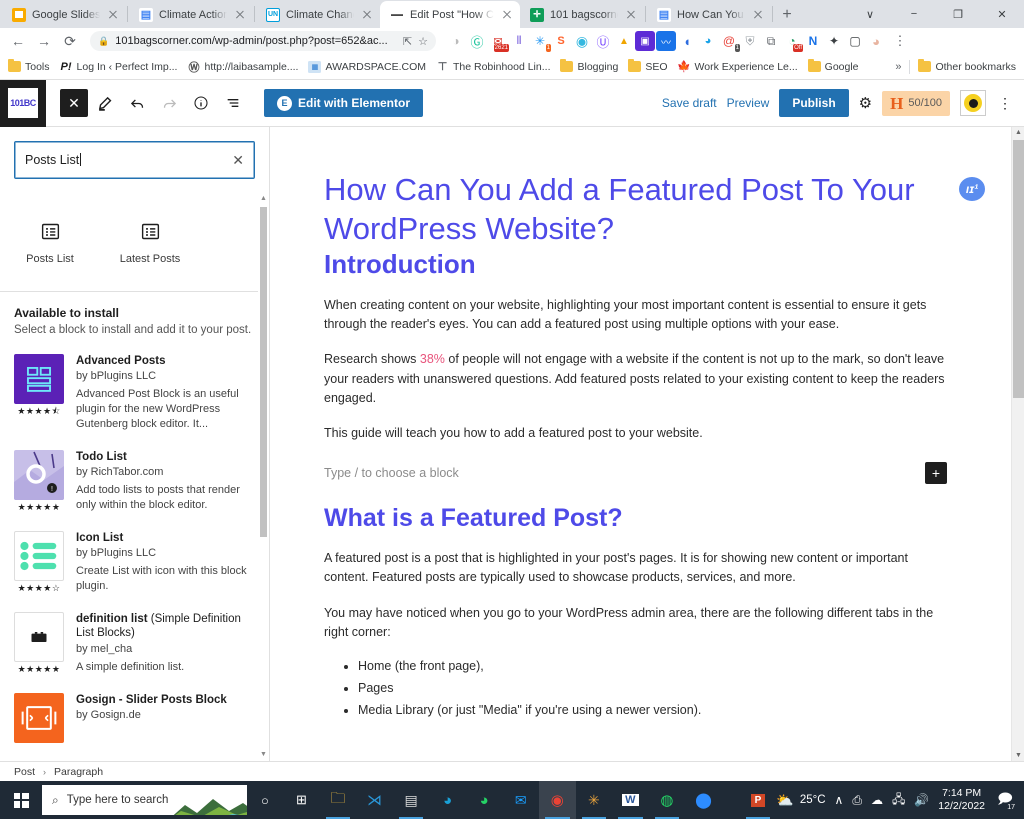 The height and width of the screenshot is (819, 1024). Describe the element at coordinates (748, 103) in the screenshot. I see `preview-button: Preview` at that location.